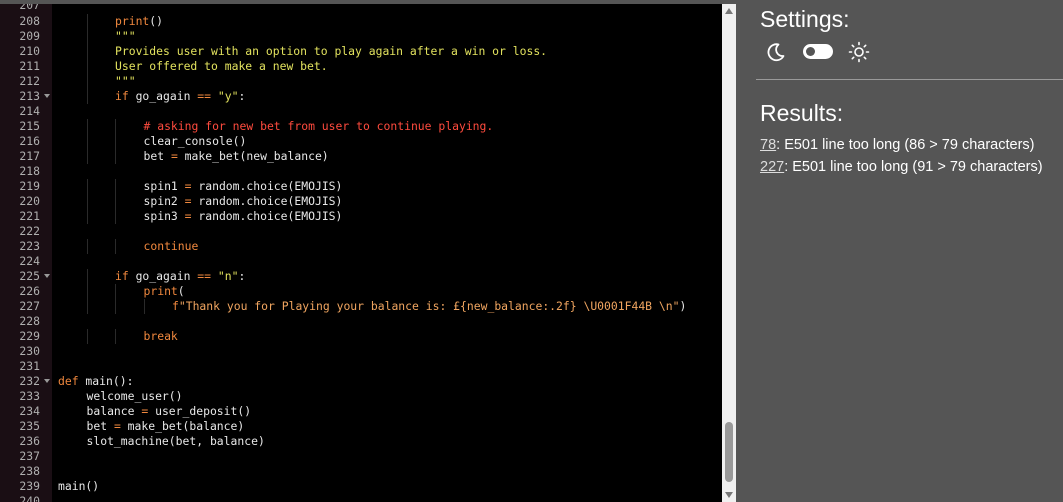 This screenshot has height=502, width=1063. I want to click on scroll-up-icon, so click(729, 11).